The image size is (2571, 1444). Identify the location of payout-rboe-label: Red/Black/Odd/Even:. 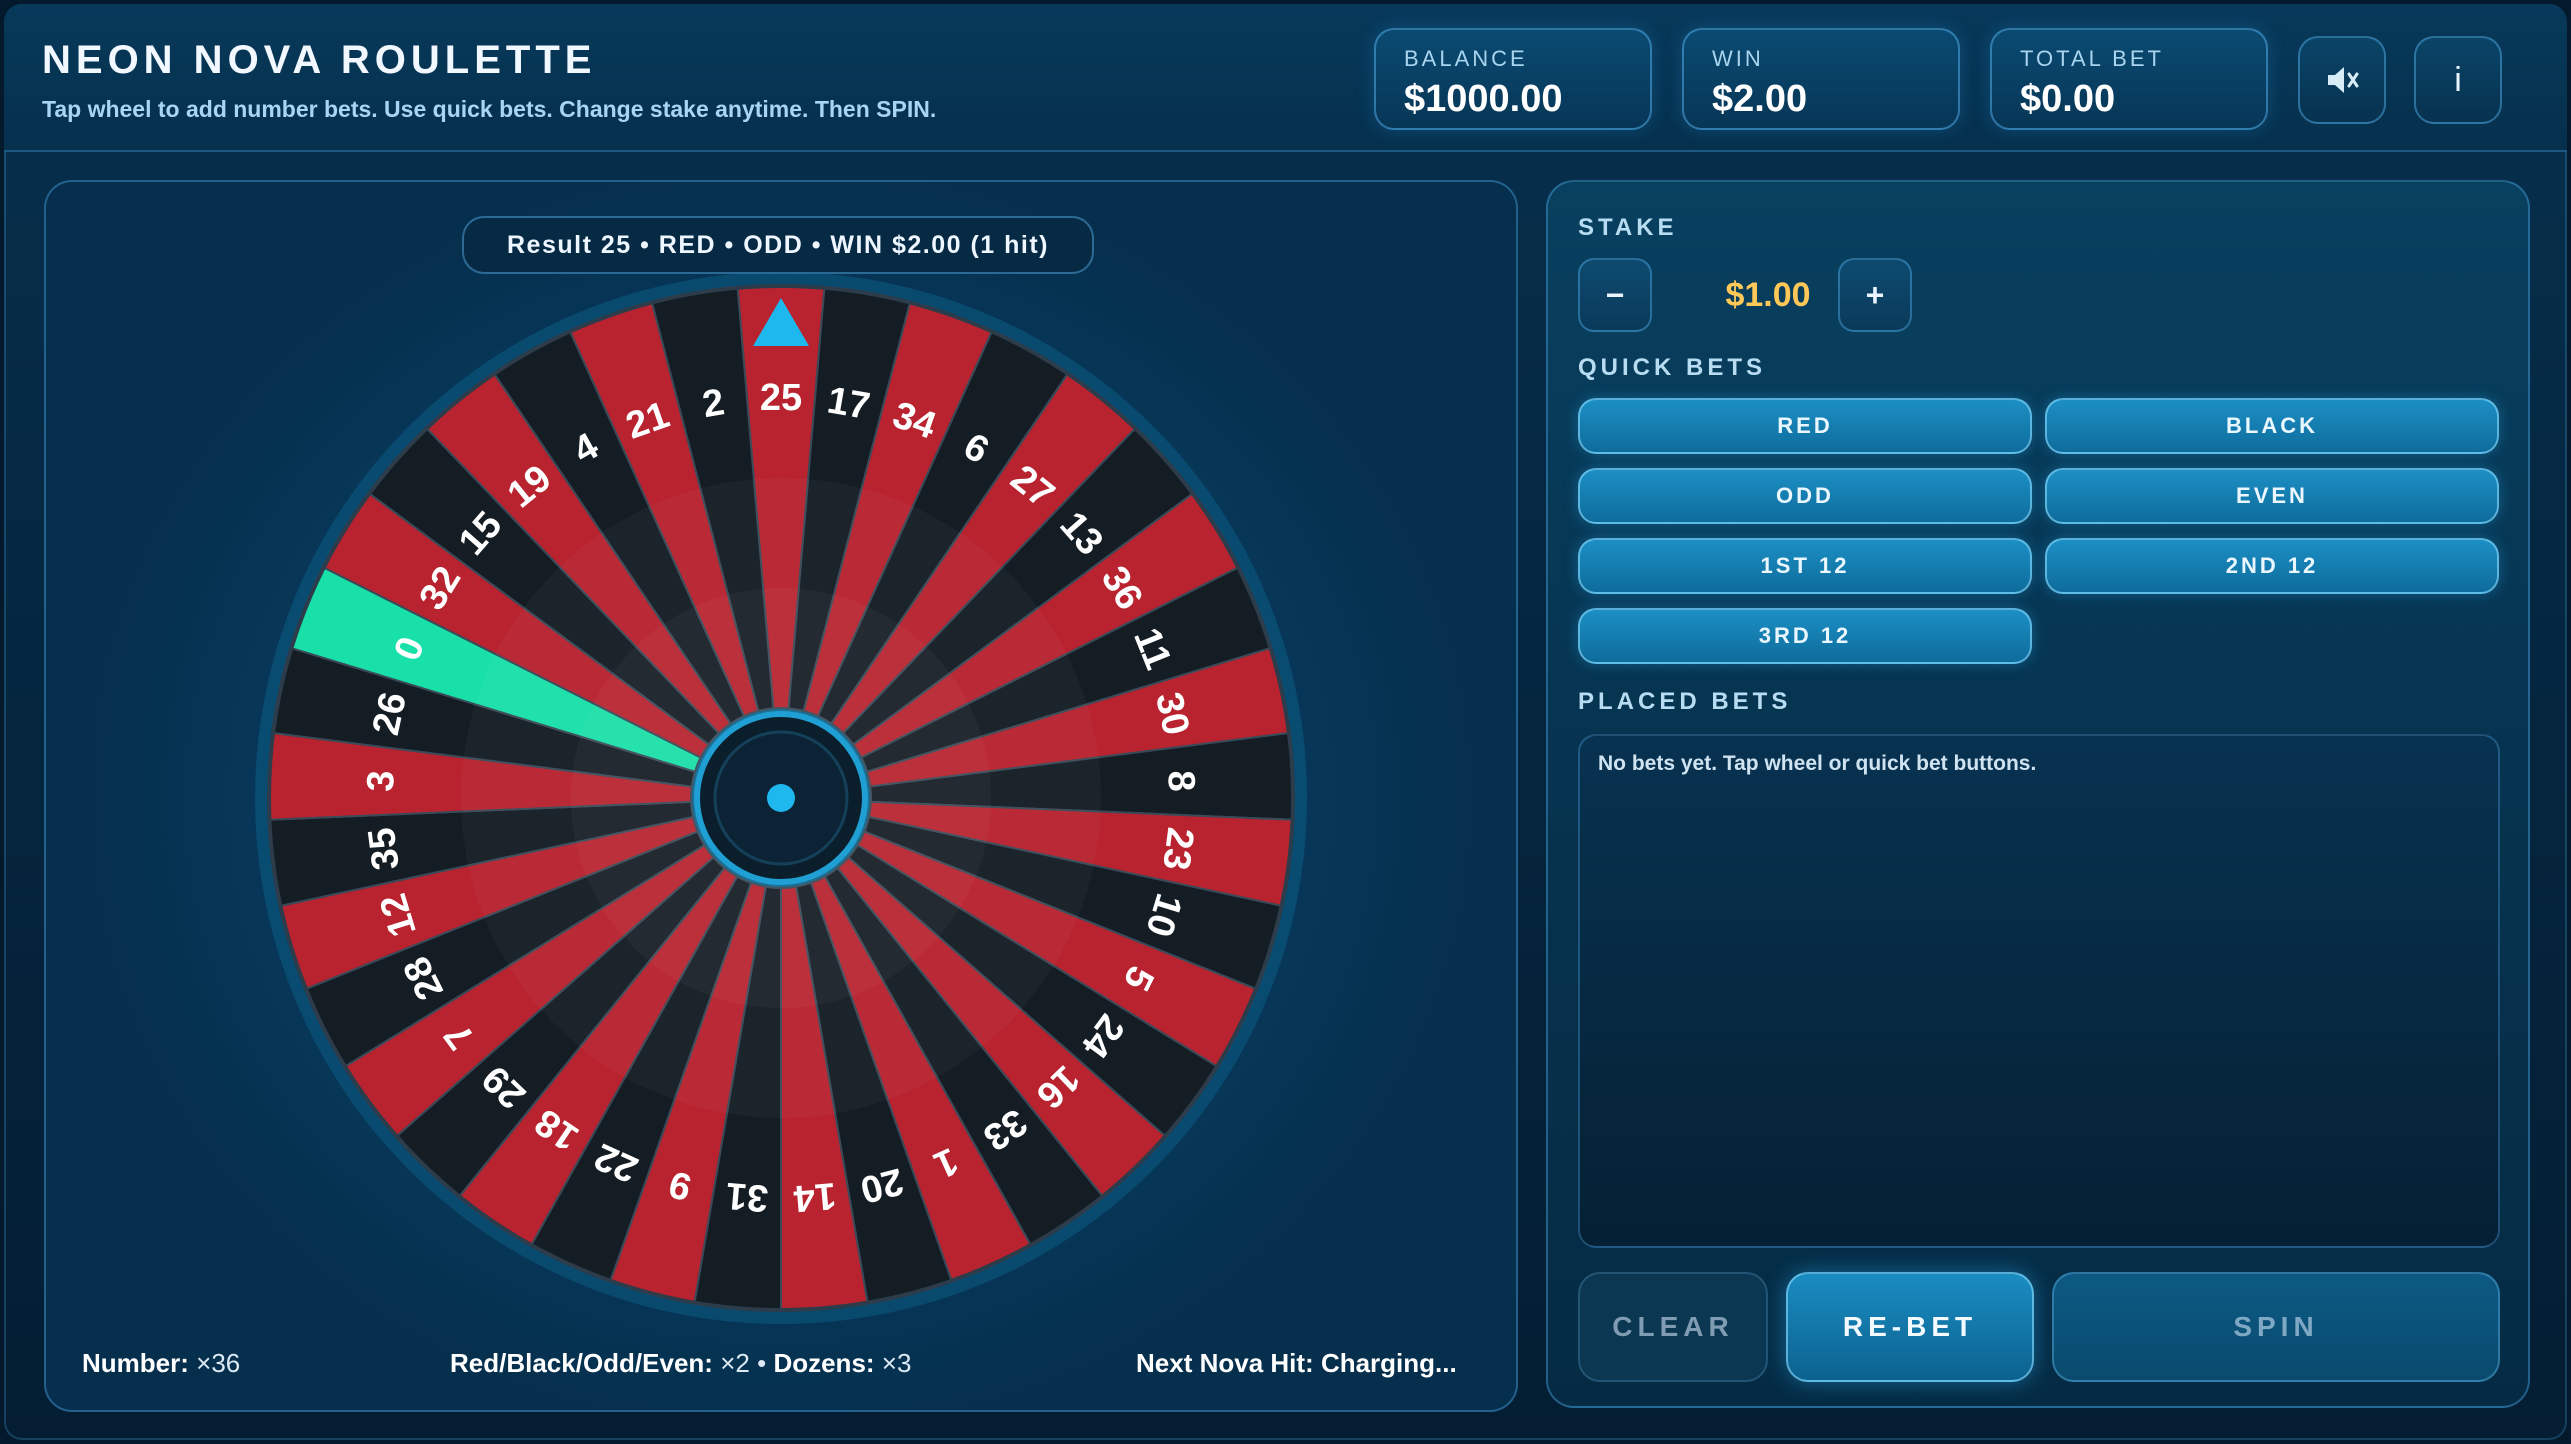
(581, 1363).